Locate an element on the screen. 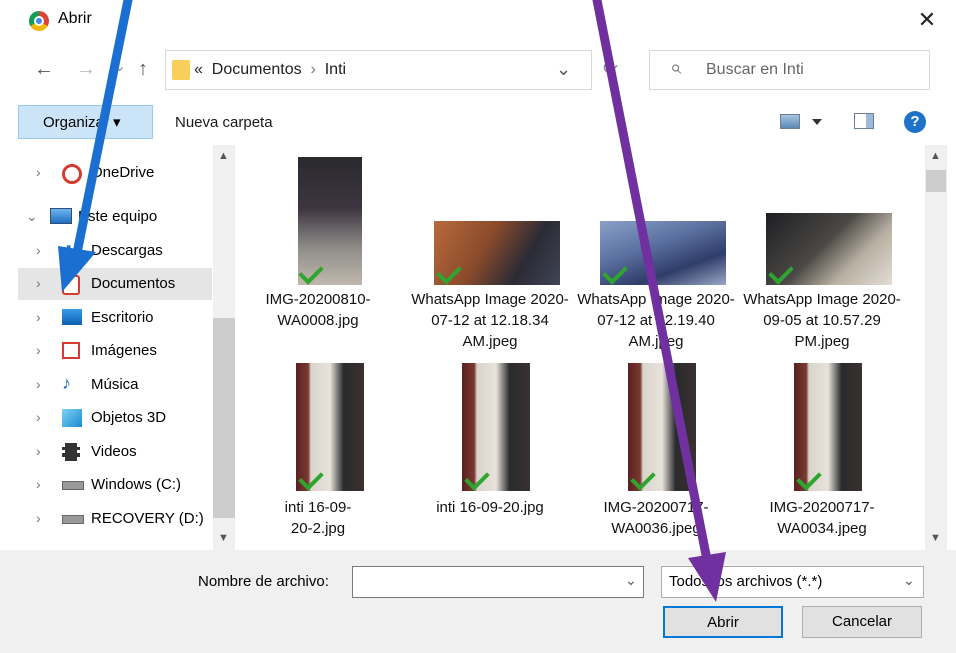  blue-annotation-arrow is located at coordinates (95, 146).